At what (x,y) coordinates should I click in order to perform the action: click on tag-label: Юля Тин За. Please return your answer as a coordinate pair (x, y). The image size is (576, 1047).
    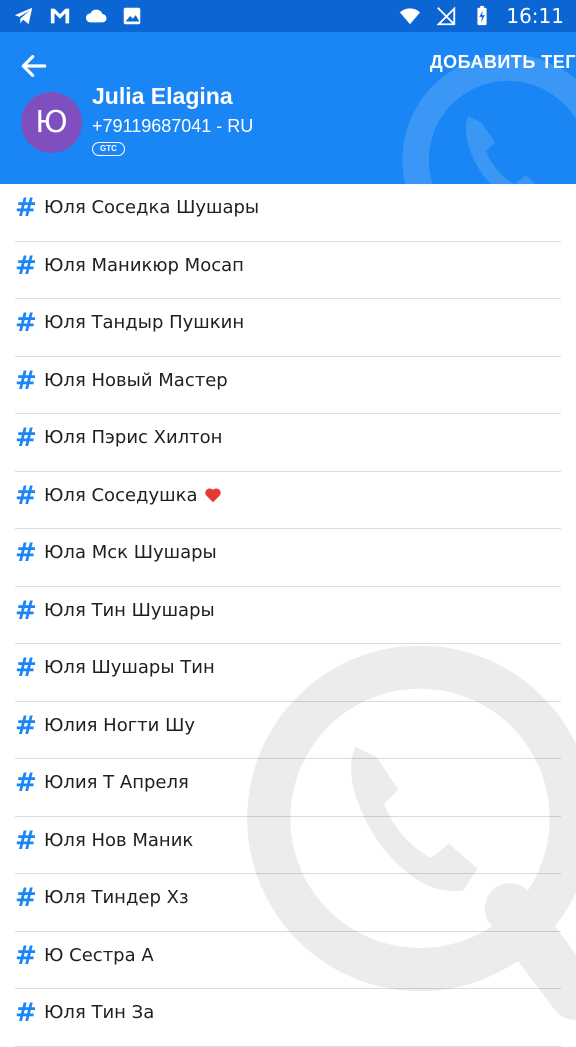
    Looking at the image, I should click on (99, 1012).